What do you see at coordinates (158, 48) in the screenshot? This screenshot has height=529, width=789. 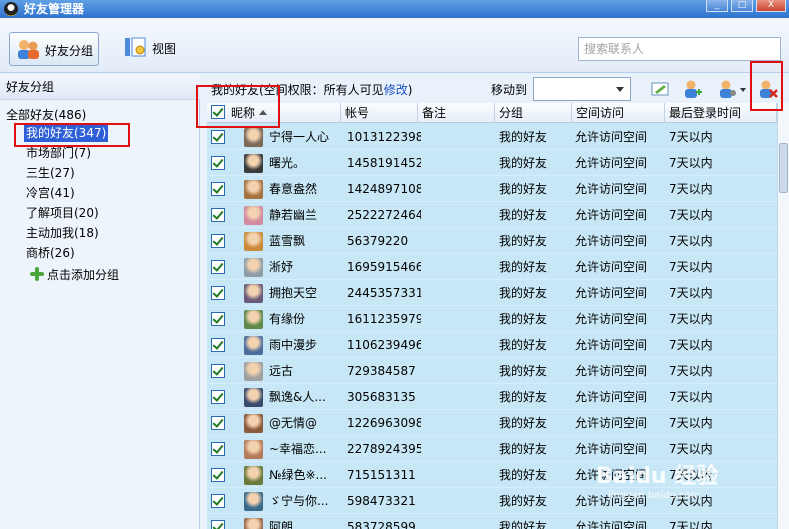 I see `view-button: 视图` at bounding box center [158, 48].